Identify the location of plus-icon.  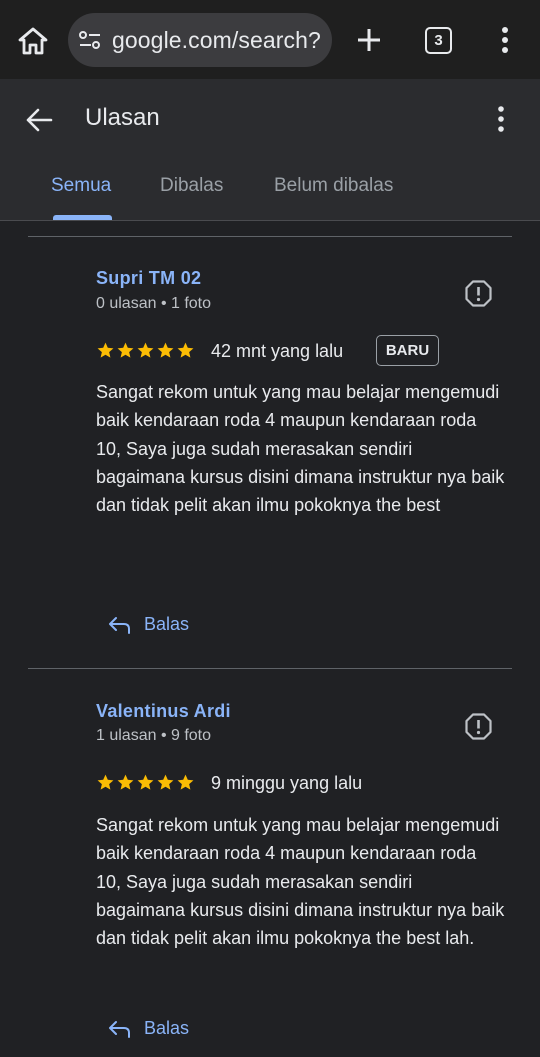
(369, 40).